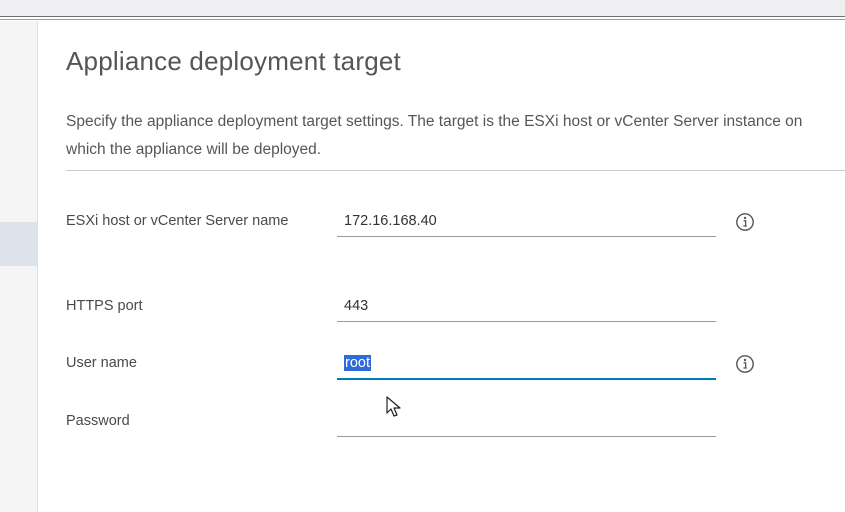  I want to click on host-label: ESXi host or vCenter Server name, so click(177, 221).